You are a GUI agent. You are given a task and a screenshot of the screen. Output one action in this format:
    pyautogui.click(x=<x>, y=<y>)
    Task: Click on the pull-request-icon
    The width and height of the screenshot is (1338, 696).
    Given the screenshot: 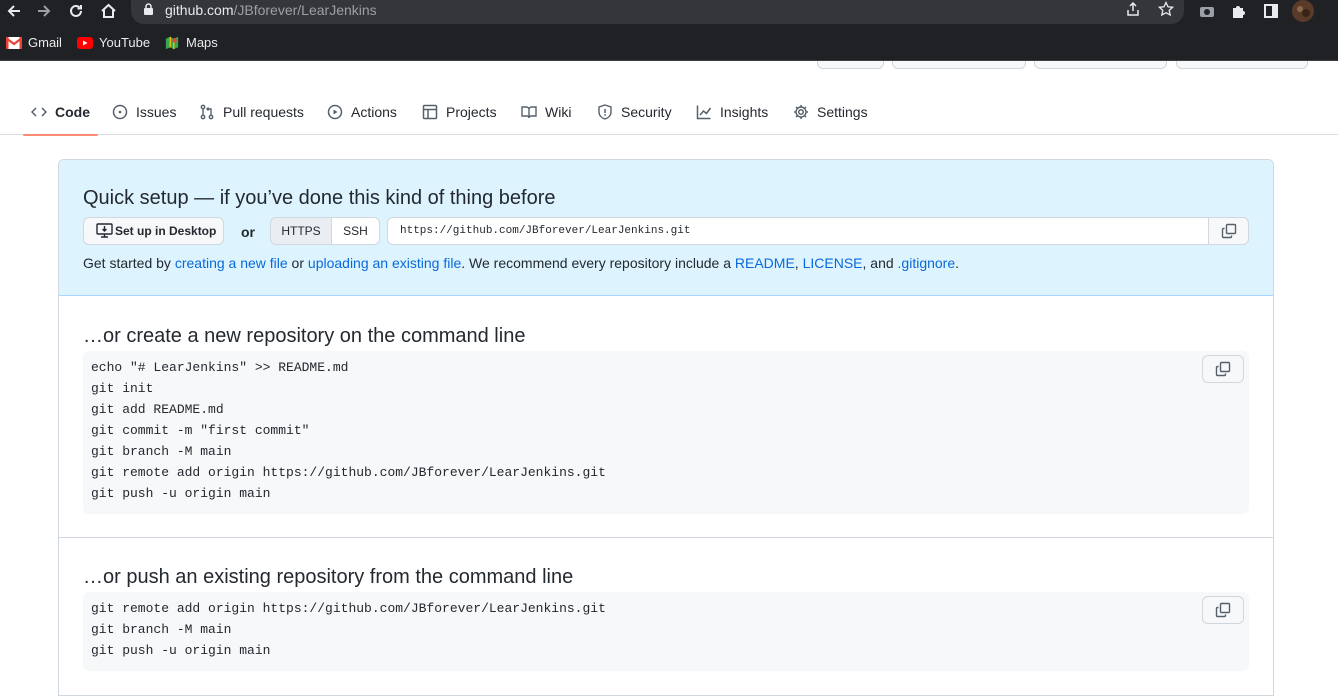 What is the action you would take?
    pyautogui.click(x=207, y=111)
    